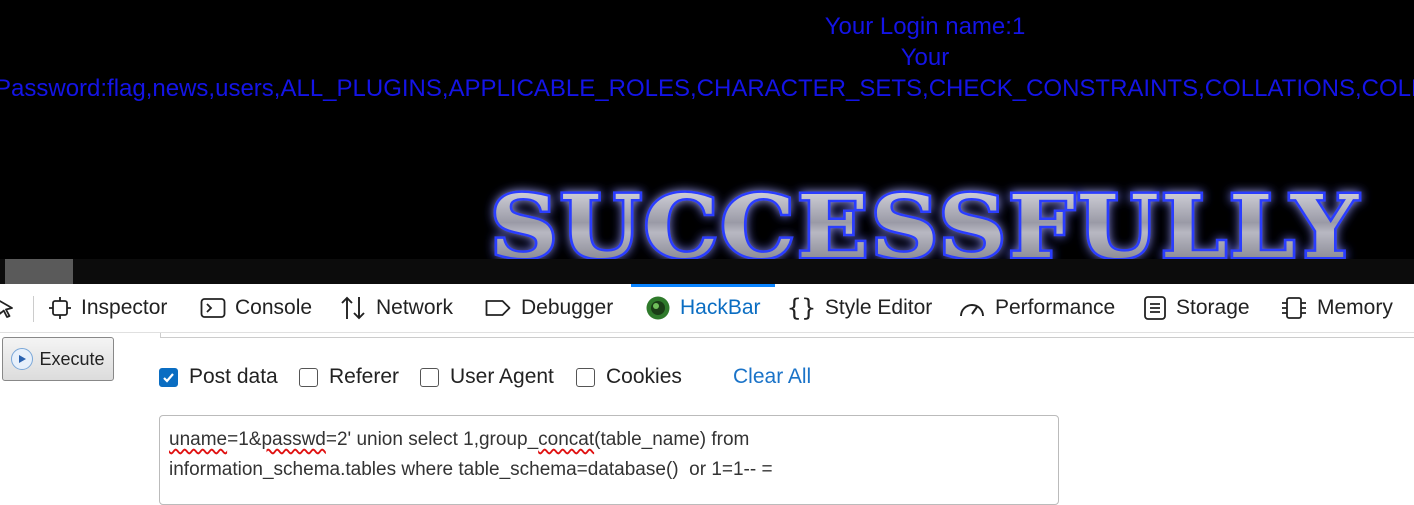  I want to click on tab-hackbar: HackBar, so click(703, 308).